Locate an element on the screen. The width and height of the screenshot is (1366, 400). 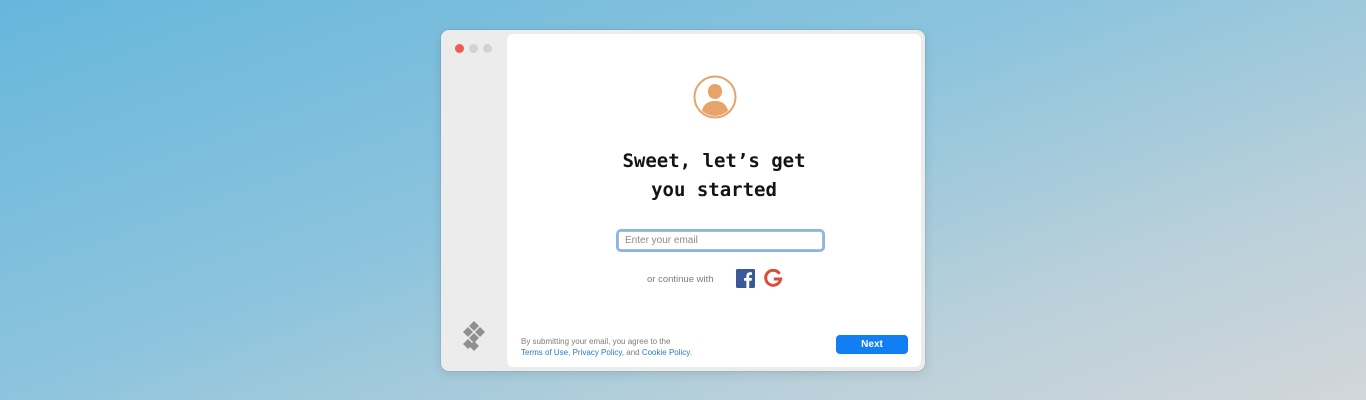
facebook-icon is located at coordinates (745, 278).